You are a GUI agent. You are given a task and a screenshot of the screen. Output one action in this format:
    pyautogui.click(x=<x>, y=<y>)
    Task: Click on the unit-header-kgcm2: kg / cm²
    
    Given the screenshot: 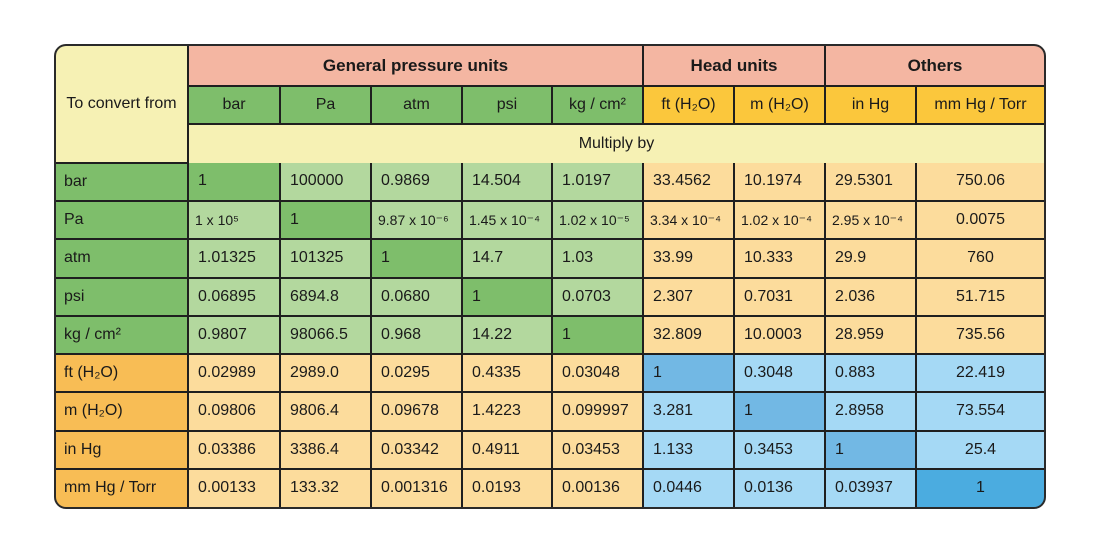 What is the action you would take?
    pyautogui.click(x=597, y=105)
    